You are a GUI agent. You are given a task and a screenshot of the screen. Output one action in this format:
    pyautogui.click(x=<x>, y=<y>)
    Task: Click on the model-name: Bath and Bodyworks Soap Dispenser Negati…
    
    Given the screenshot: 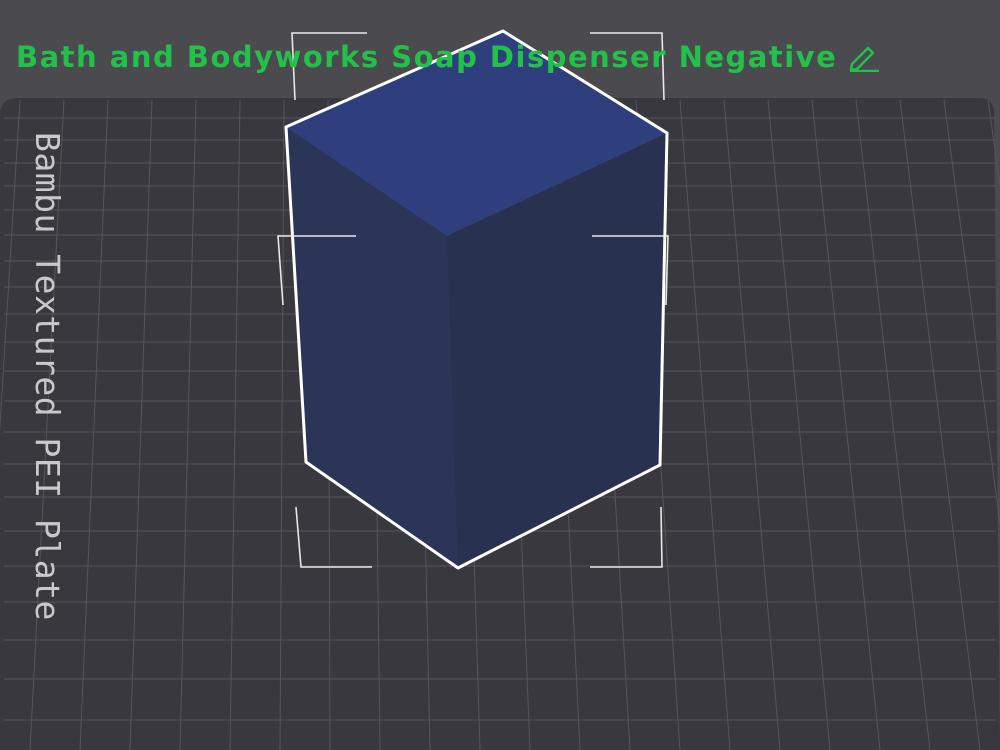 What is the action you would take?
    pyautogui.click(x=427, y=57)
    